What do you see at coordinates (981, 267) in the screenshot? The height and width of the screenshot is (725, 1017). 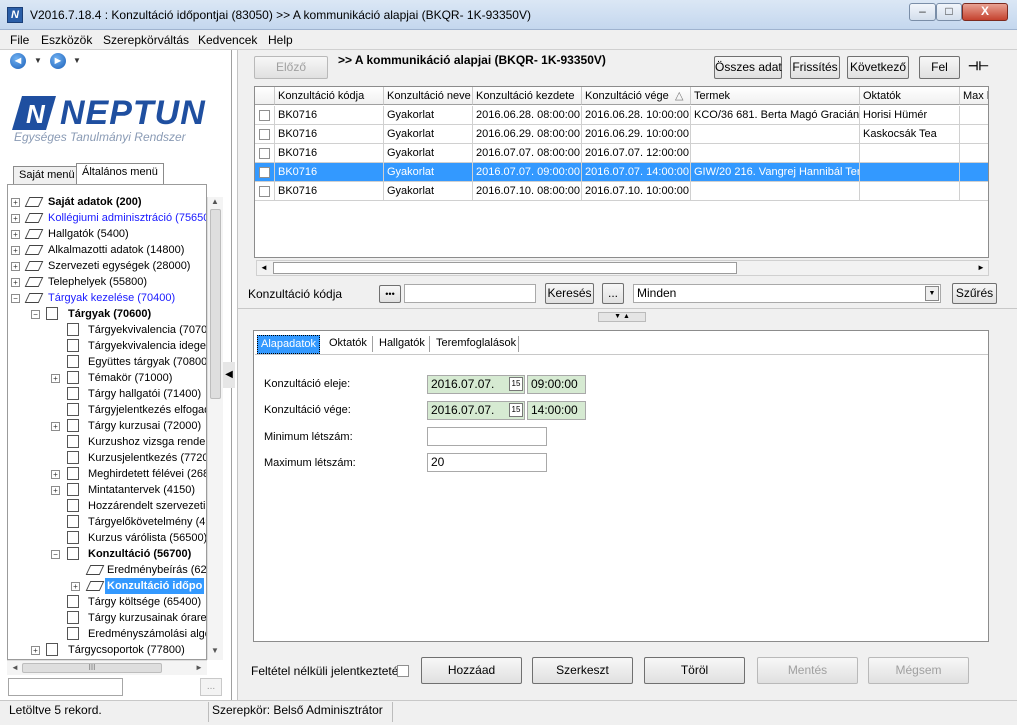 I see `scroll-right-icon: ►` at bounding box center [981, 267].